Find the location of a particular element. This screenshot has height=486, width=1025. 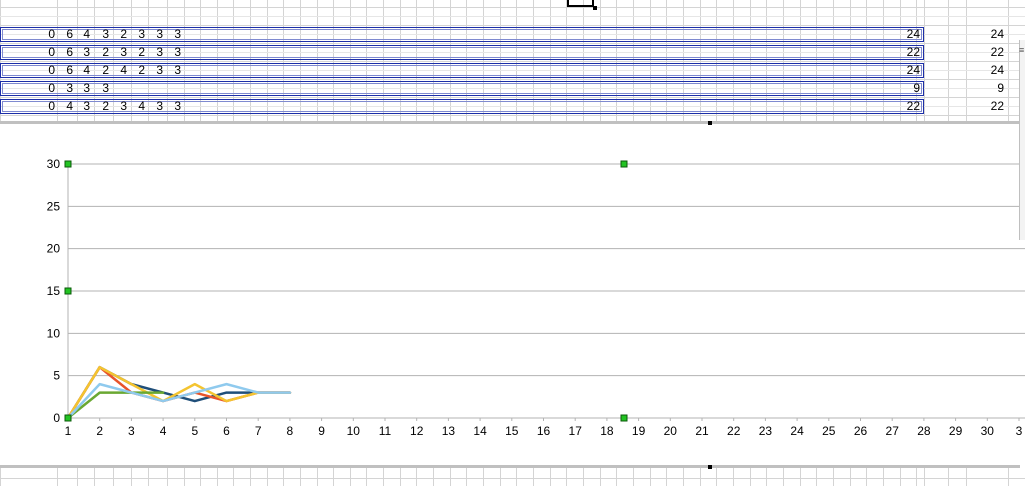

cell-fill-handle is located at coordinates (595, 8).